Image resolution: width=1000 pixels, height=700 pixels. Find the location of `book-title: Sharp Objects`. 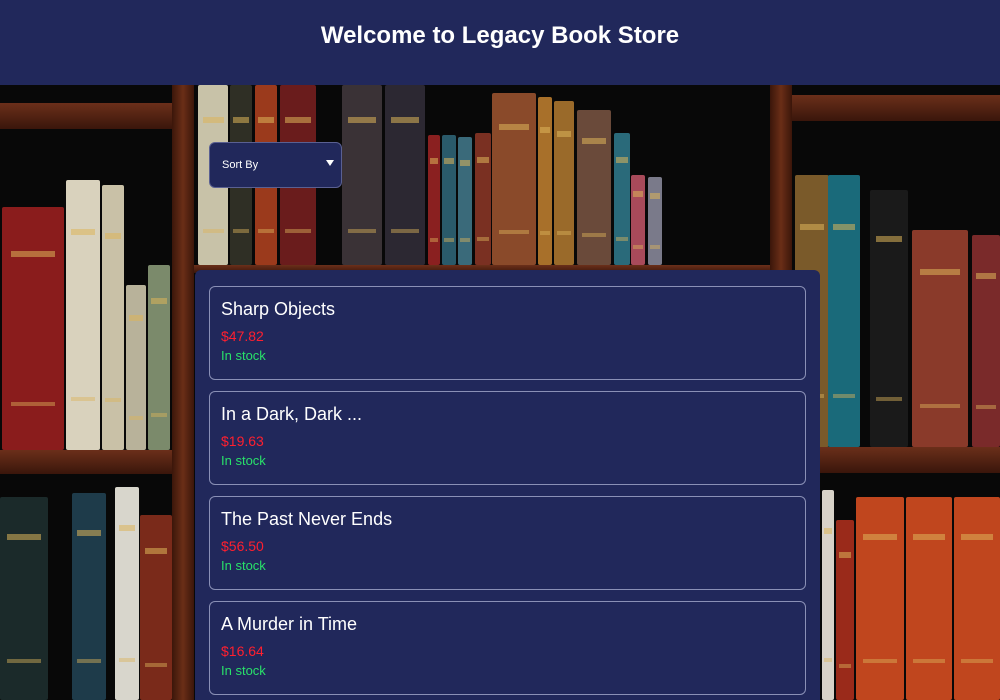

book-title: Sharp Objects is located at coordinates (278, 309).